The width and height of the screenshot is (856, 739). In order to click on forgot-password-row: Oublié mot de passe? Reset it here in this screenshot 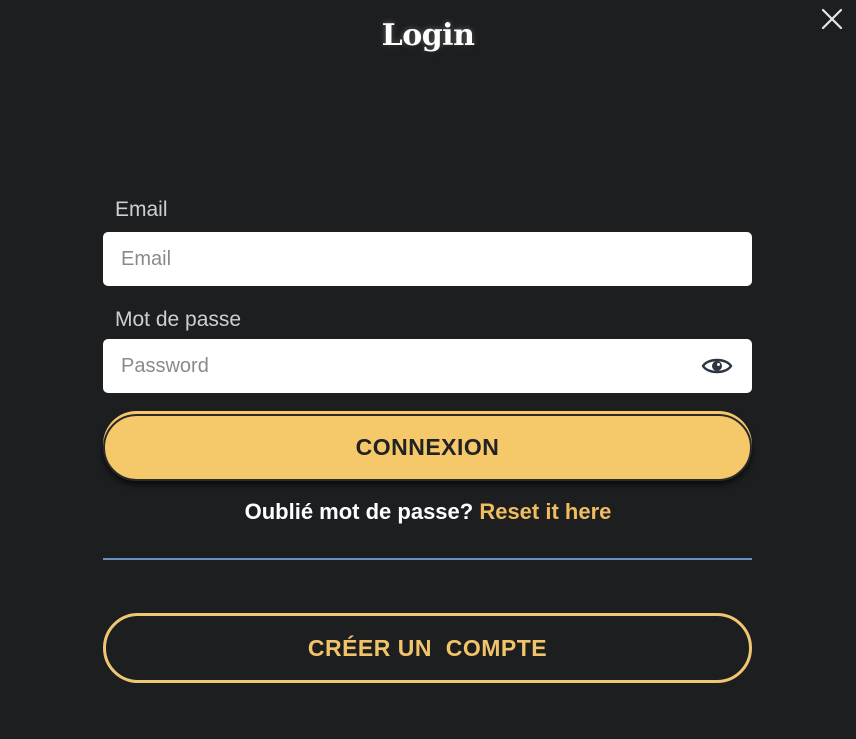, I will do `click(428, 512)`.